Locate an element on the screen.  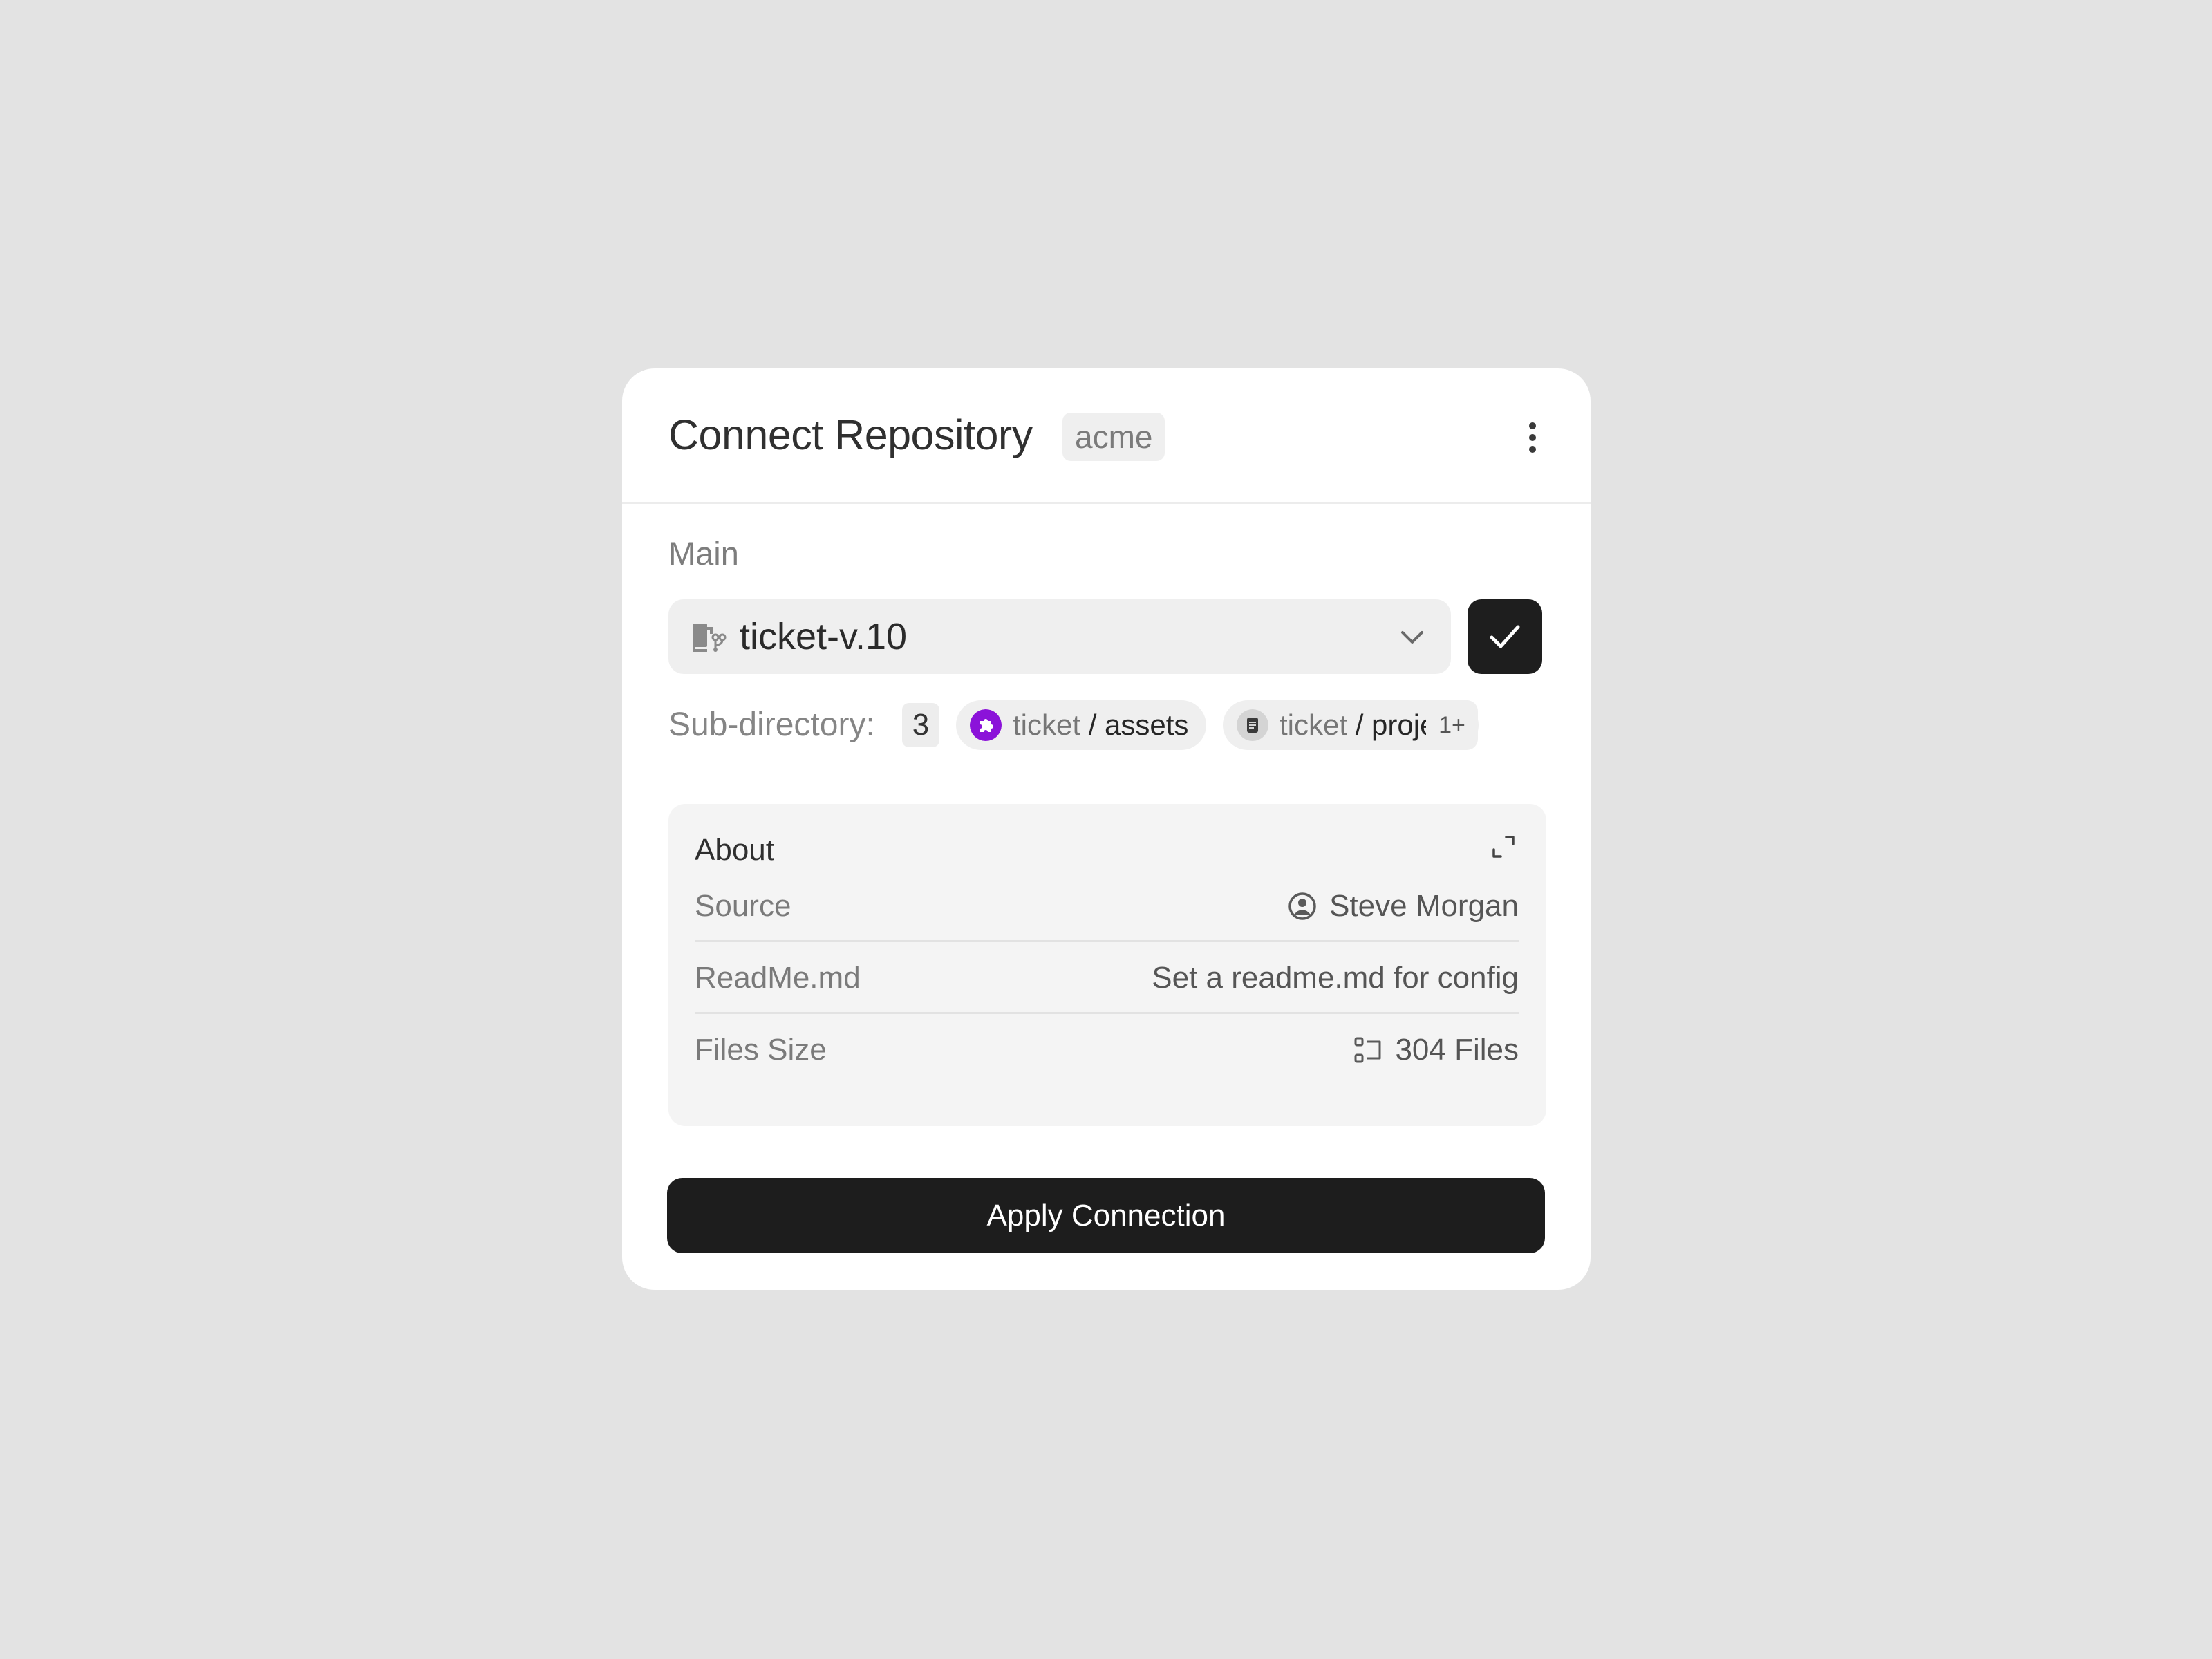
info-row-files-size: Files Size 304 Files is located at coordinates (1107, 1050).